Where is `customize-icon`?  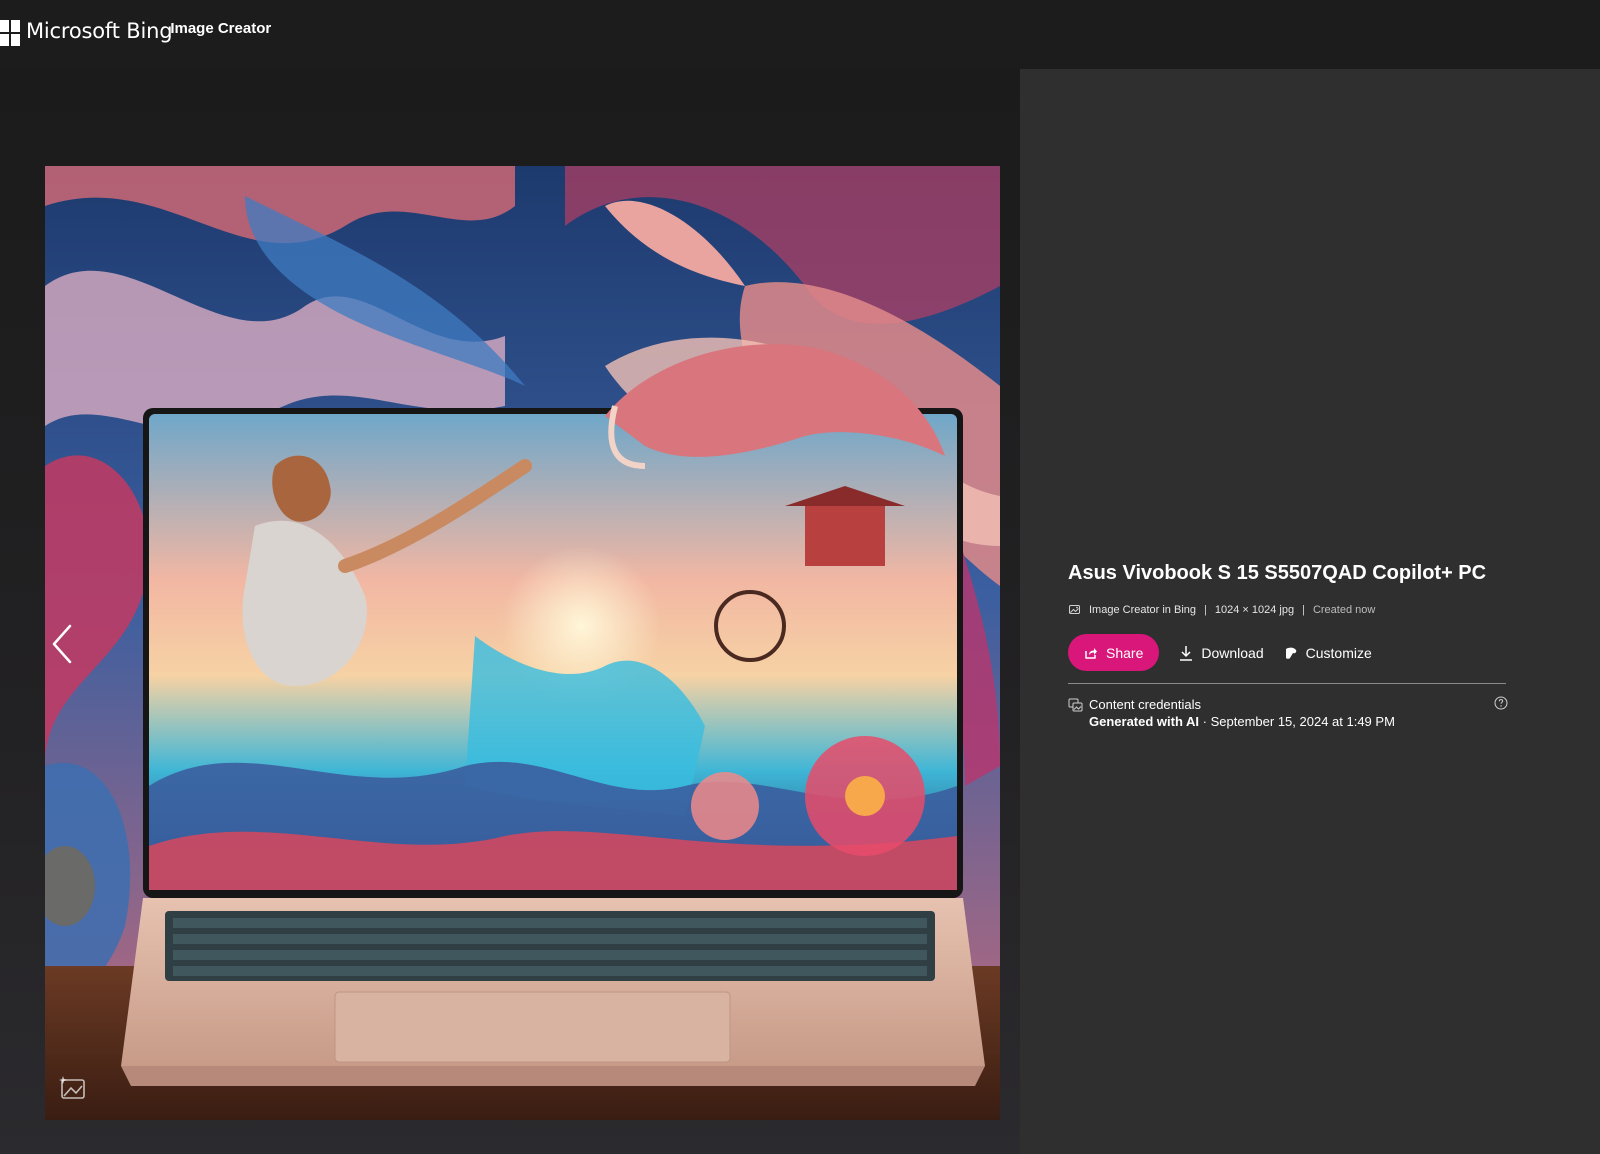
customize-icon is located at coordinates (1290, 653).